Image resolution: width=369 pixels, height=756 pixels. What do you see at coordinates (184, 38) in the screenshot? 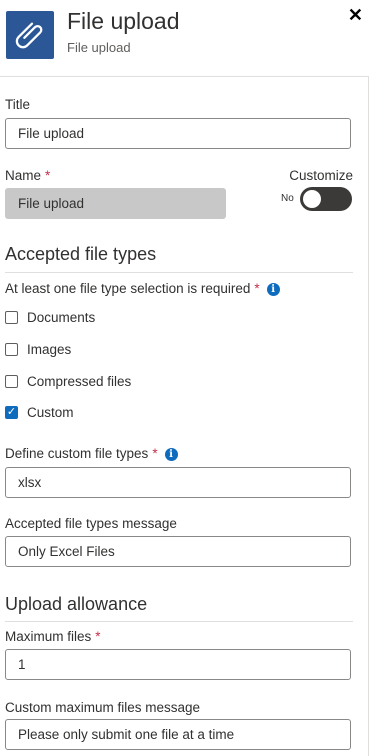
I see `panel-header: File upload File upload ✕` at bounding box center [184, 38].